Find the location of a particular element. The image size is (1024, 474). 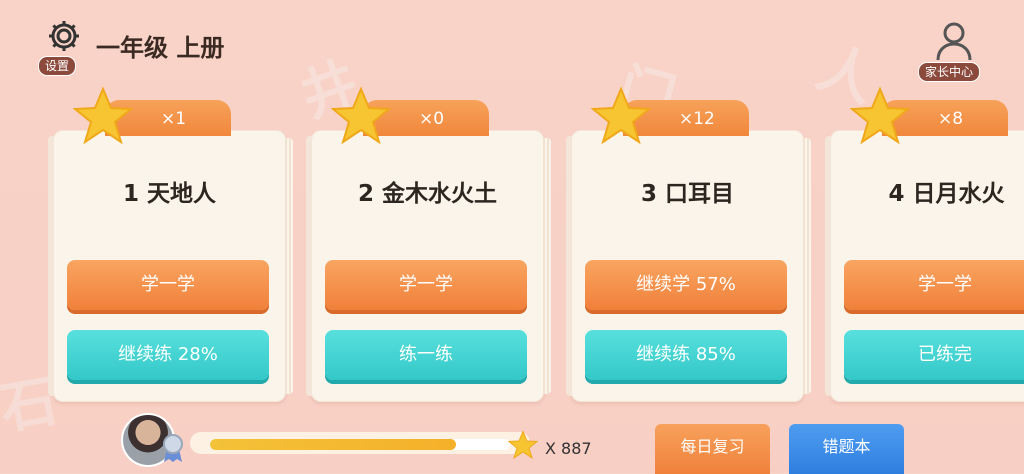

settings-button: 设置 is located at coordinates (66, 47).